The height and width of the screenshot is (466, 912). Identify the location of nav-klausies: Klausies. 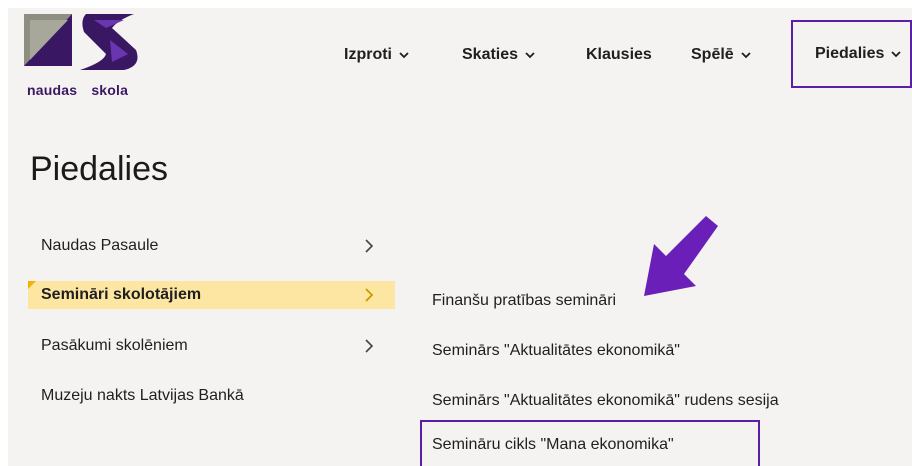
(619, 55).